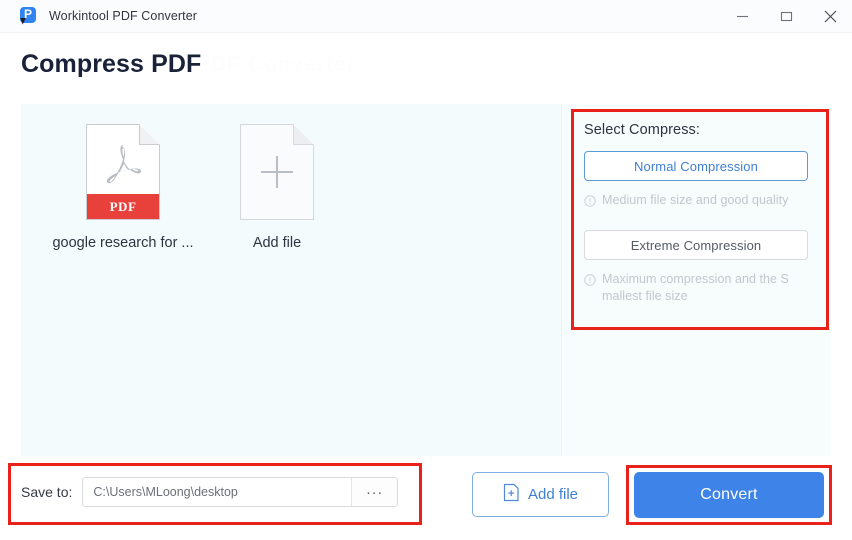  Describe the element at coordinates (123, 206) in the screenshot. I see `pdf-badge-label: PDF` at that location.